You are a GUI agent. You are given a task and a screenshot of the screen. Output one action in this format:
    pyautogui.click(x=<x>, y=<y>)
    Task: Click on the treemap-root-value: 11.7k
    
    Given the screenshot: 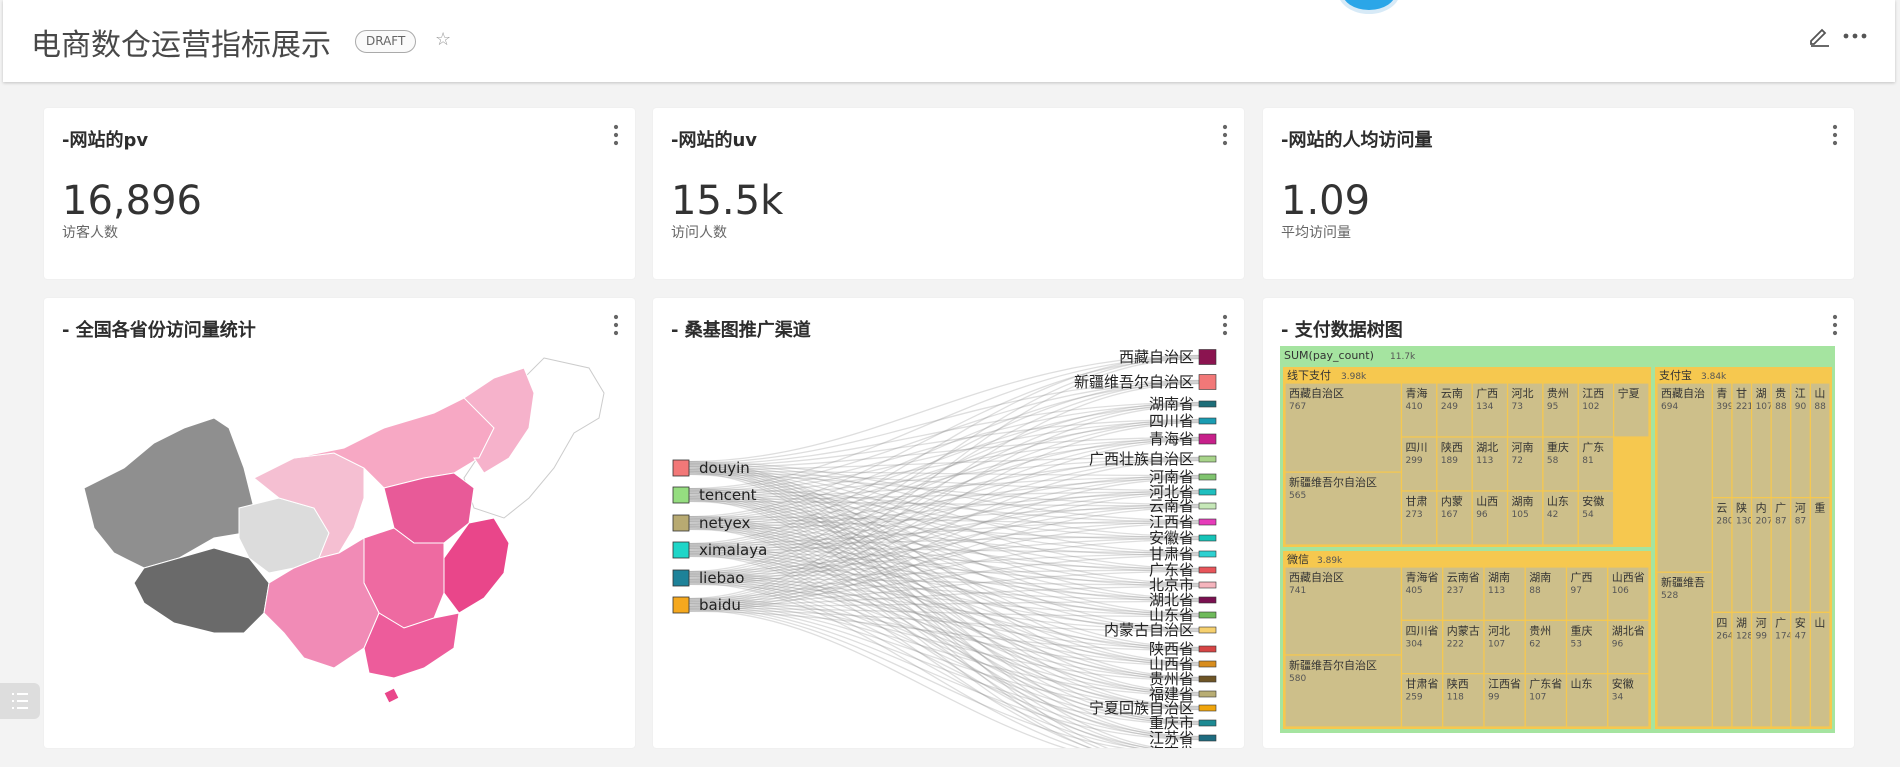 What is the action you would take?
    pyautogui.click(x=1403, y=357)
    